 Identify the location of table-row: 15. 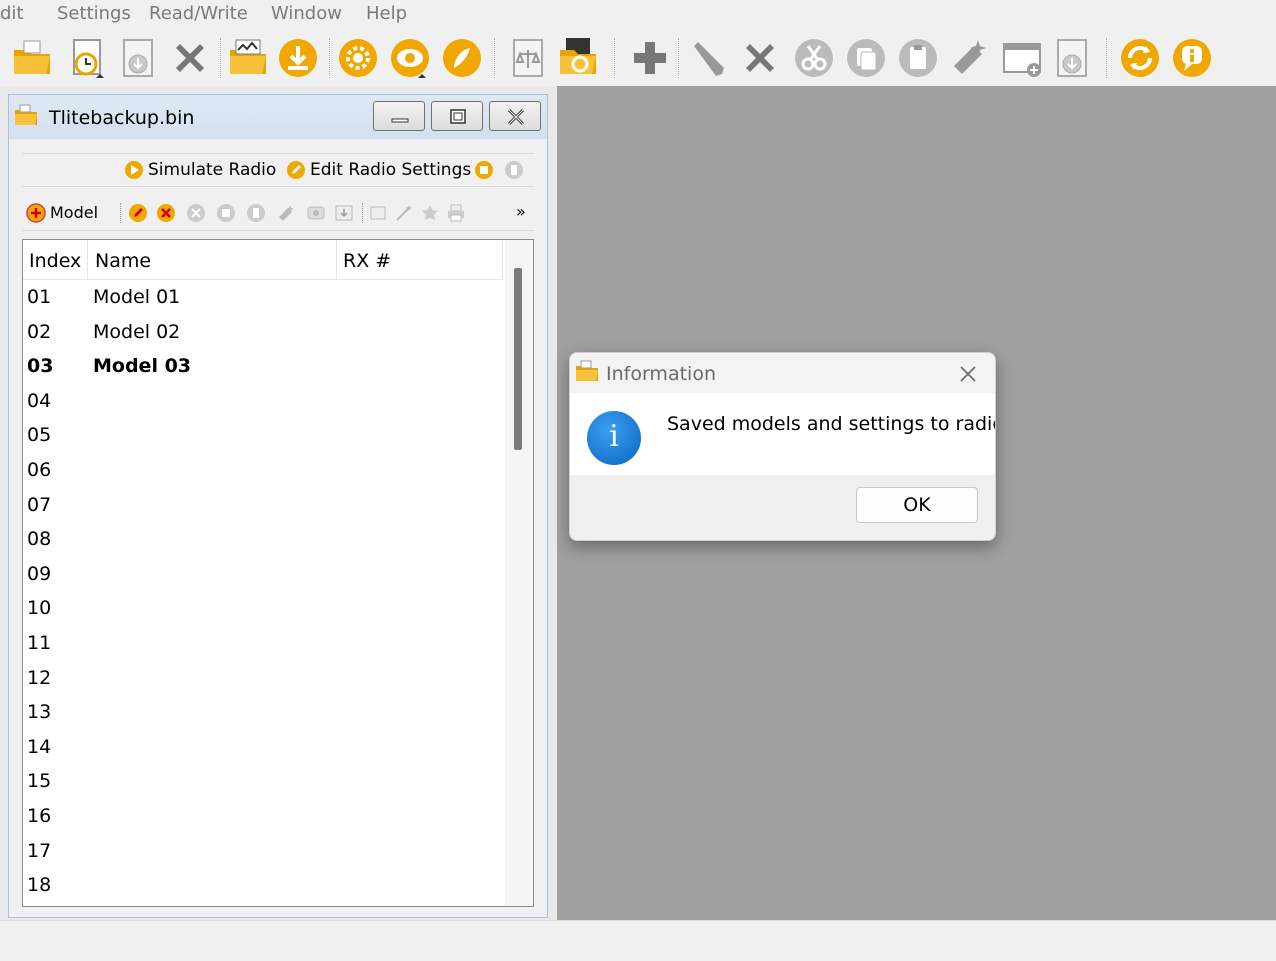
(263, 781).